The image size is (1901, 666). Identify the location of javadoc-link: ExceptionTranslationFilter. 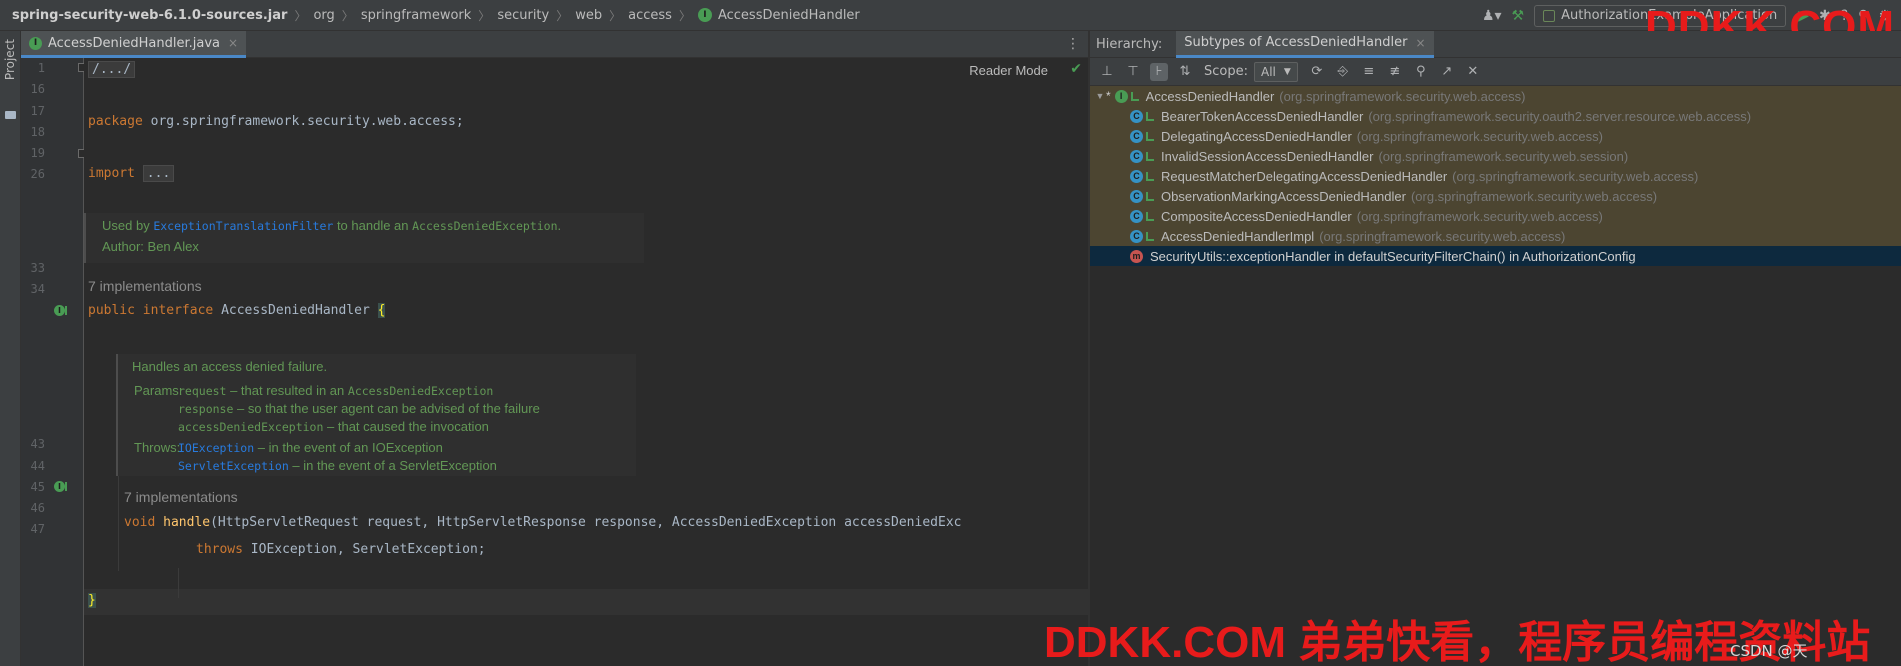
(243, 226).